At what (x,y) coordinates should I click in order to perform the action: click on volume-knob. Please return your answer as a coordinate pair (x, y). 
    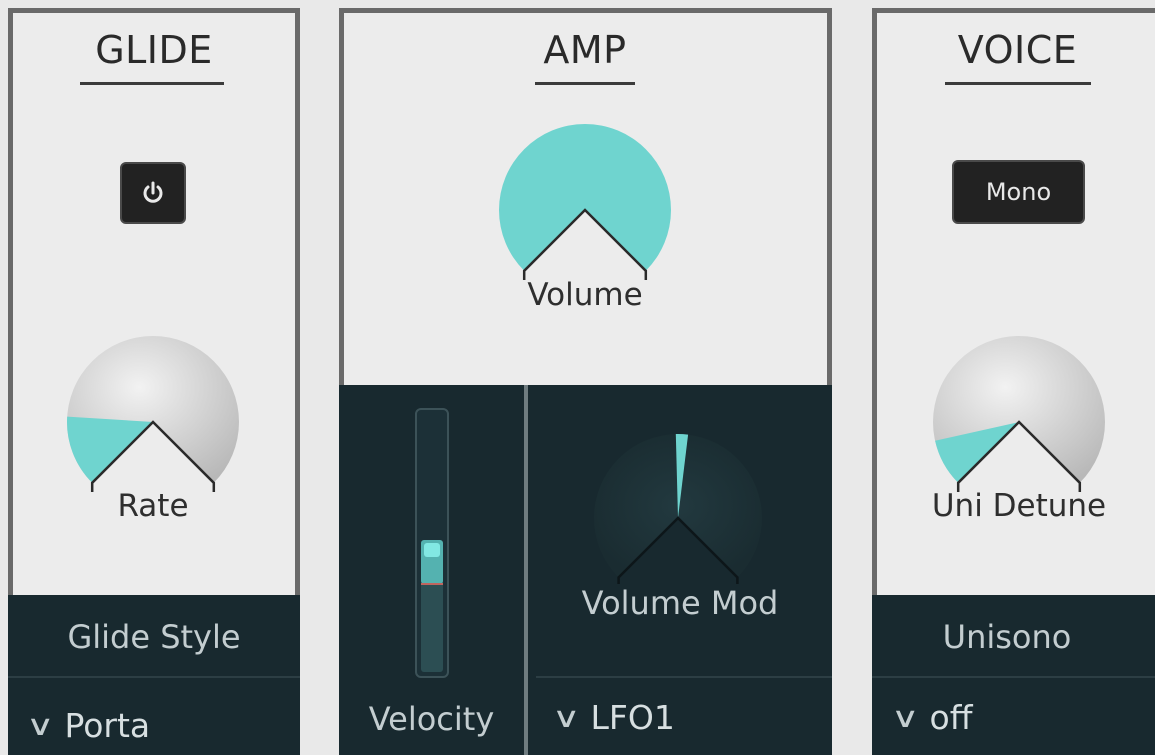
    Looking at the image, I should click on (585, 200).